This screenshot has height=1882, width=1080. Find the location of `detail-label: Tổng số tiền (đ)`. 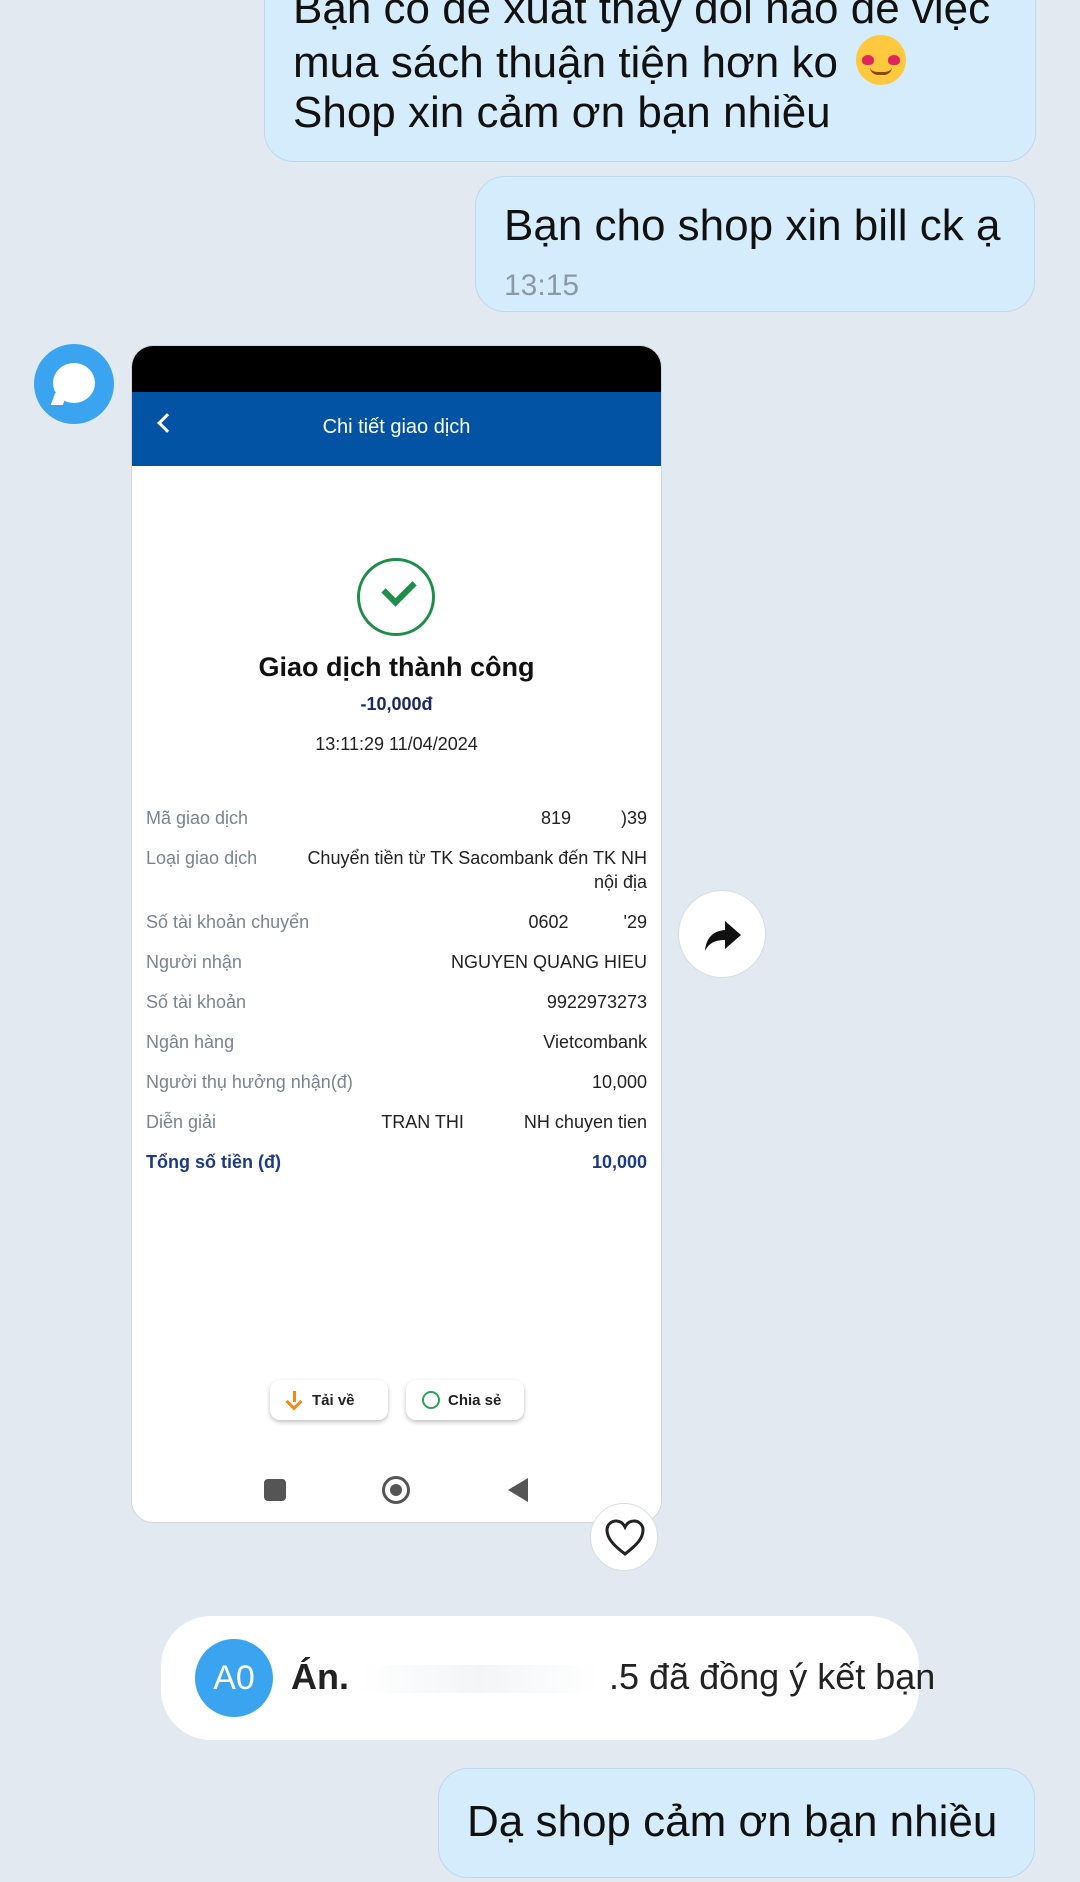

detail-label: Tổng số tiền (đ) is located at coordinates (213, 1162).